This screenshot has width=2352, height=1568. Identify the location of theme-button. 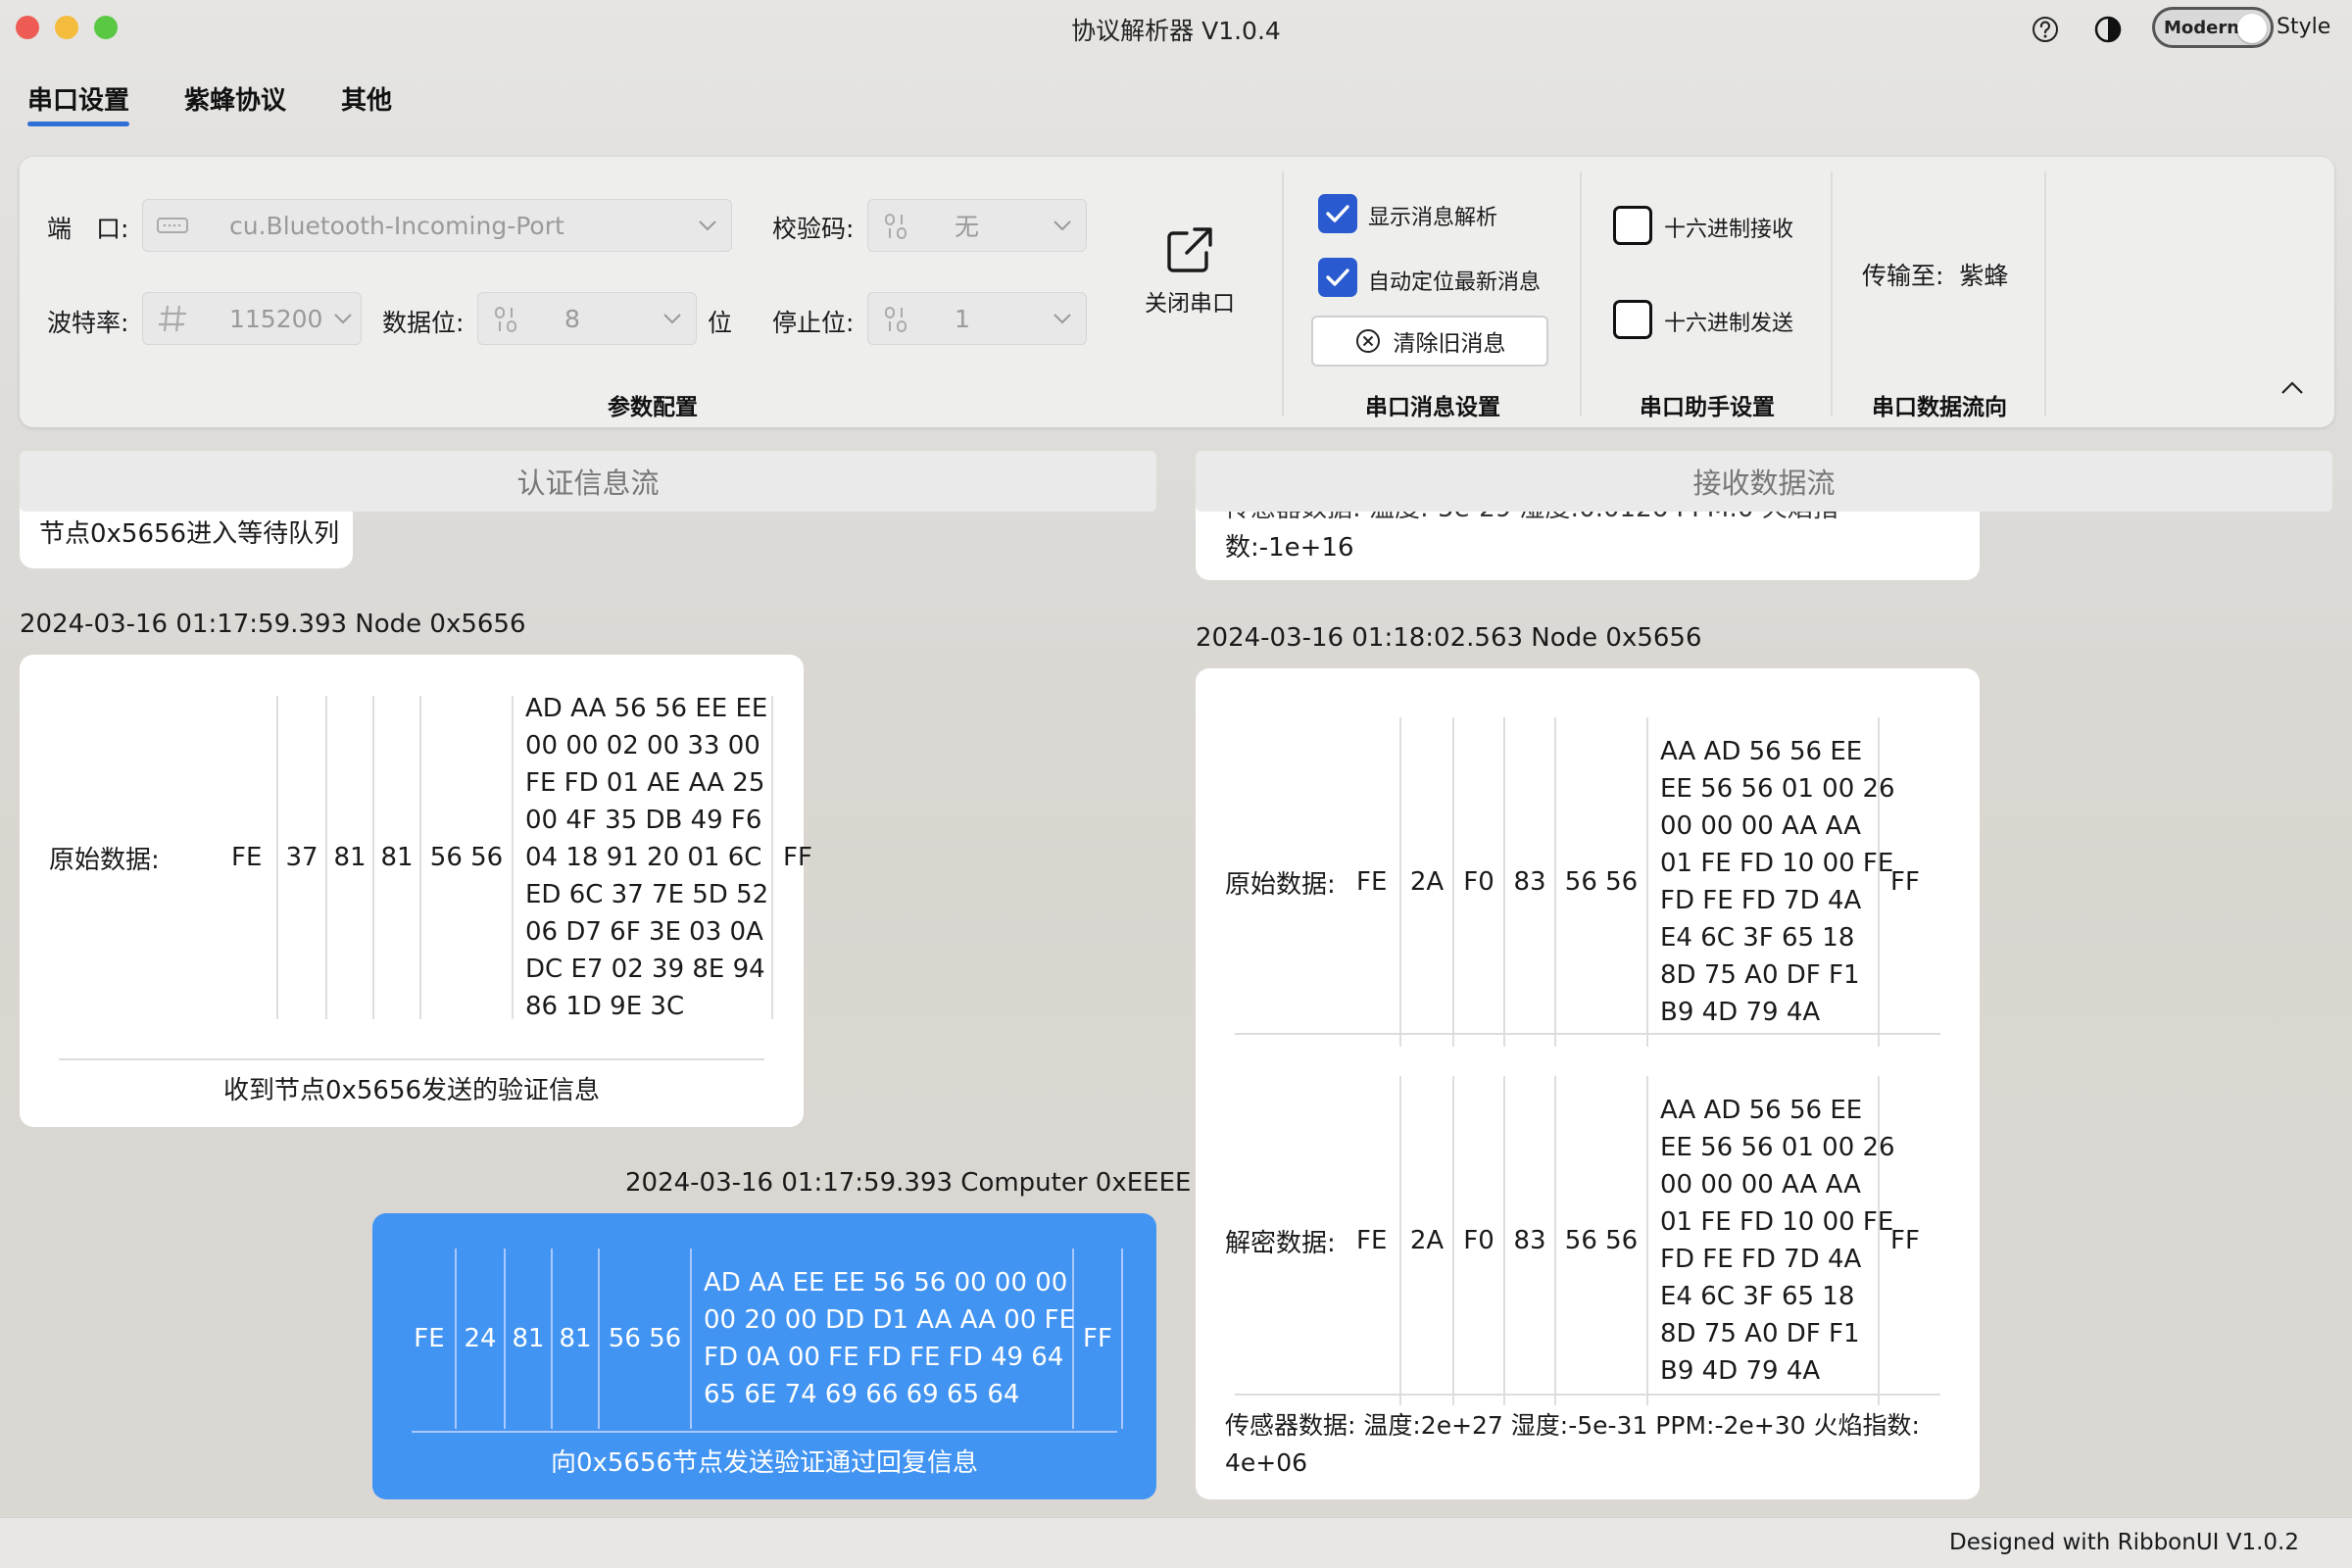
(2108, 29).